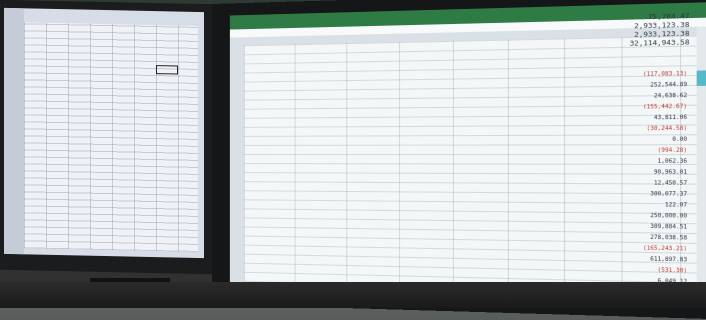 Image resolution: width=706 pixels, height=320 pixels. I want to click on column-value-cell: (531.30), so click(672, 271).